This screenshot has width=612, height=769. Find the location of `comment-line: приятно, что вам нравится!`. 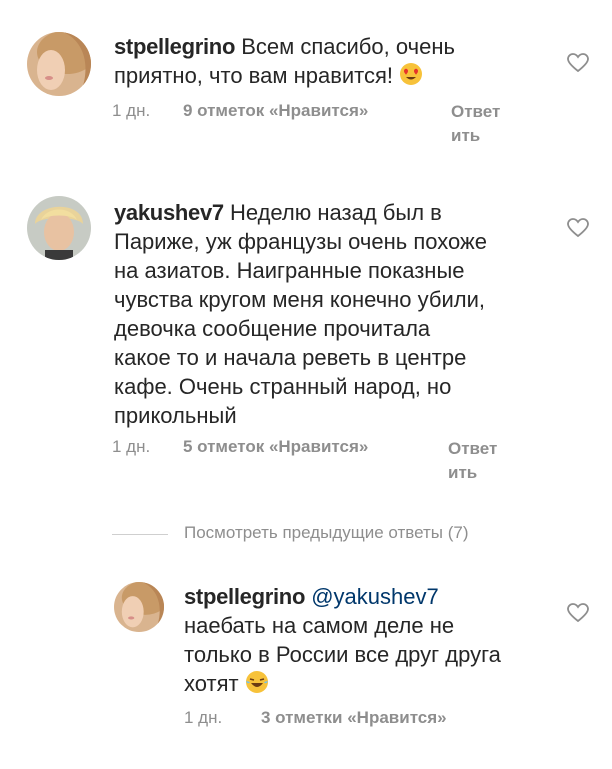

comment-line: приятно, что вам нравится! is located at coordinates (254, 75).